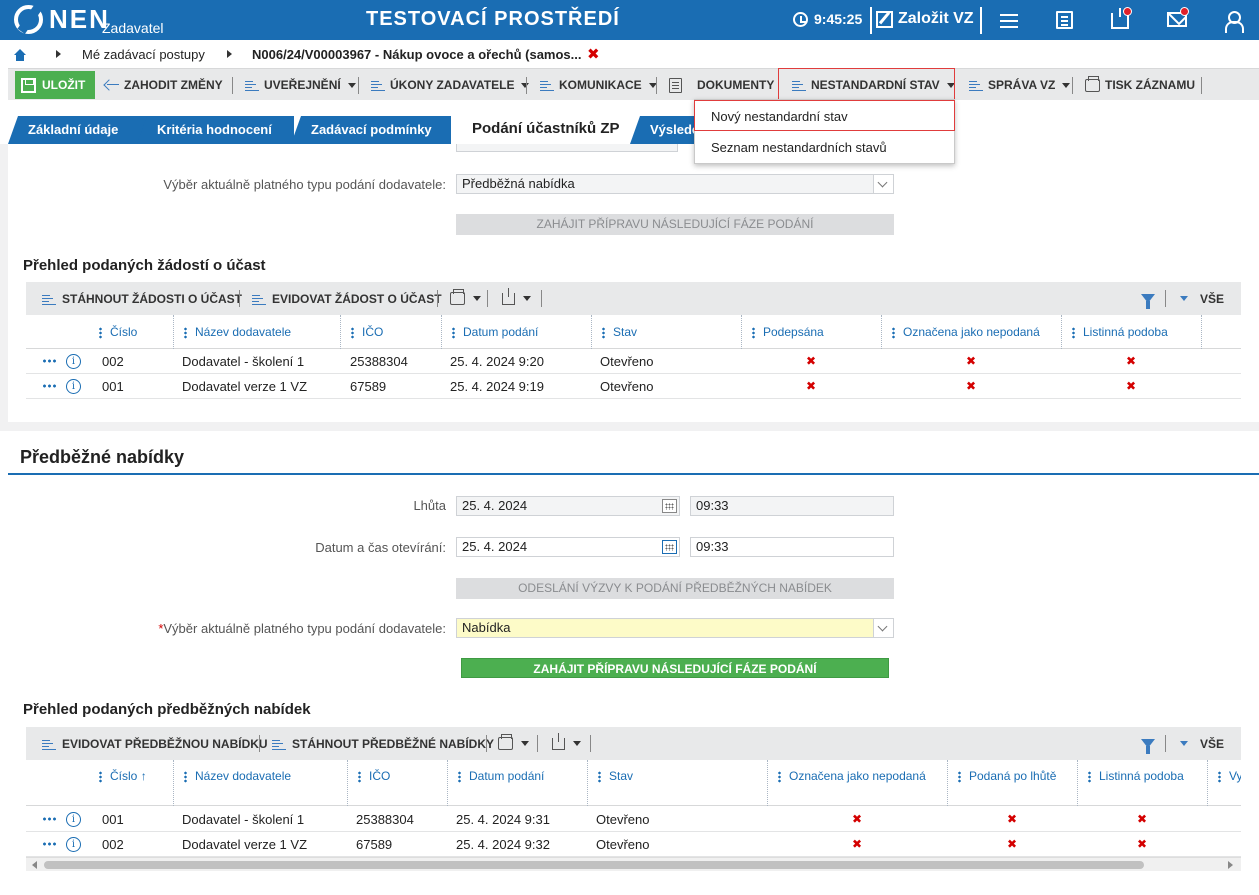 The image size is (1259, 895). I want to click on horizontal-scrollbar, so click(633, 864).